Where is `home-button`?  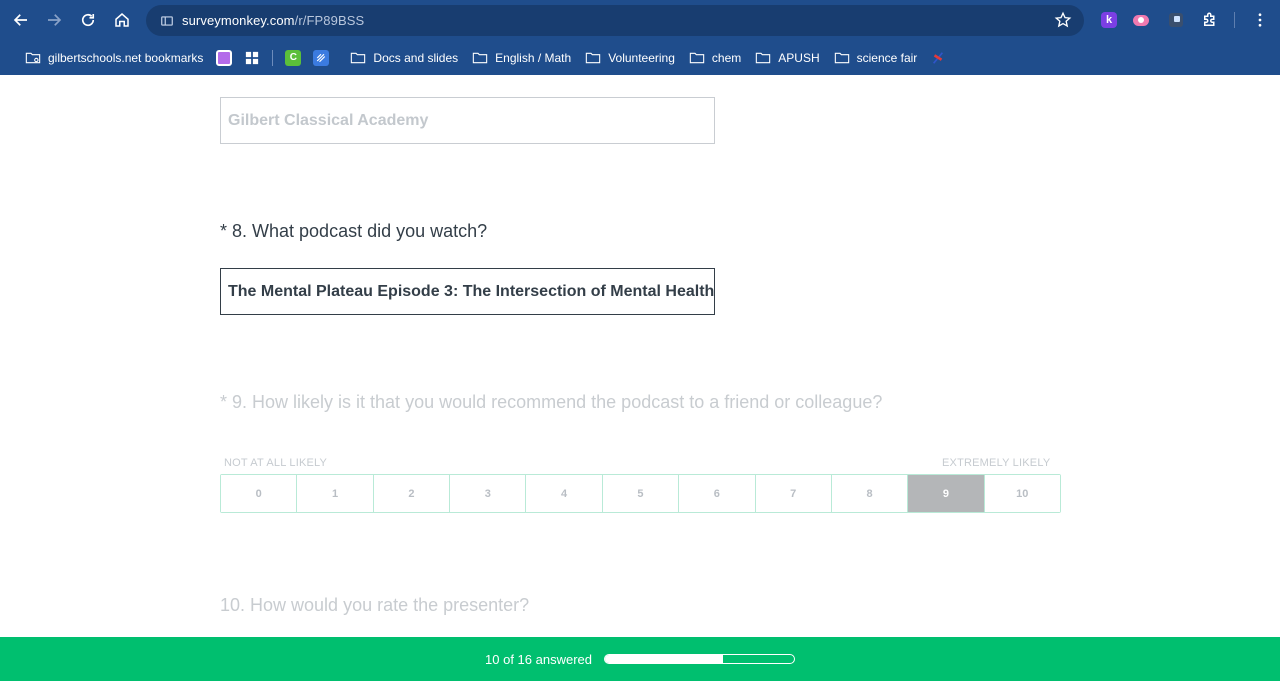 home-button is located at coordinates (122, 20).